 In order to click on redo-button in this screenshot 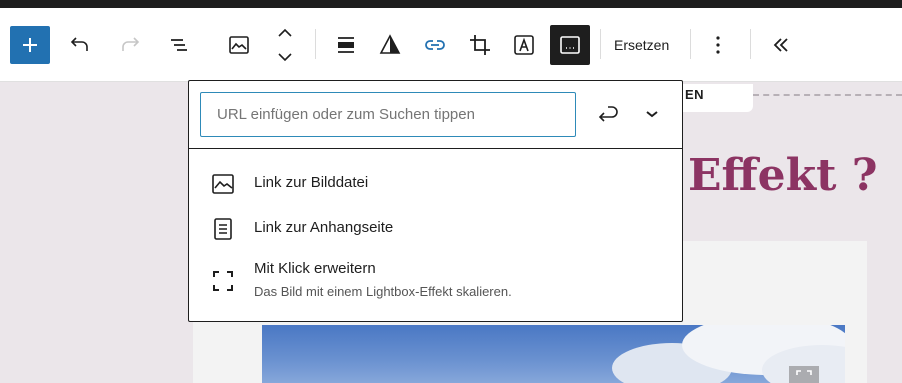, I will do `click(130, 45)`.